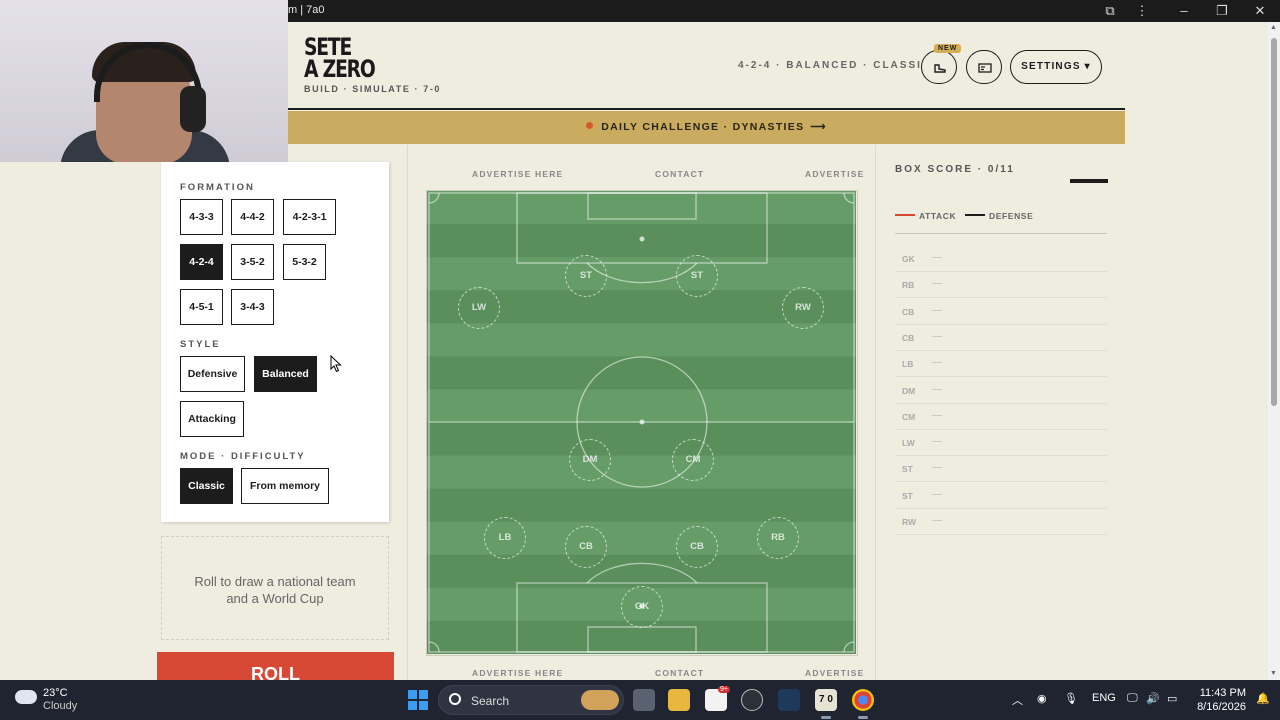  Describe the element at coordinates (1001, 285) in the screenshot. I see `box-score-row: RB —` at that location.